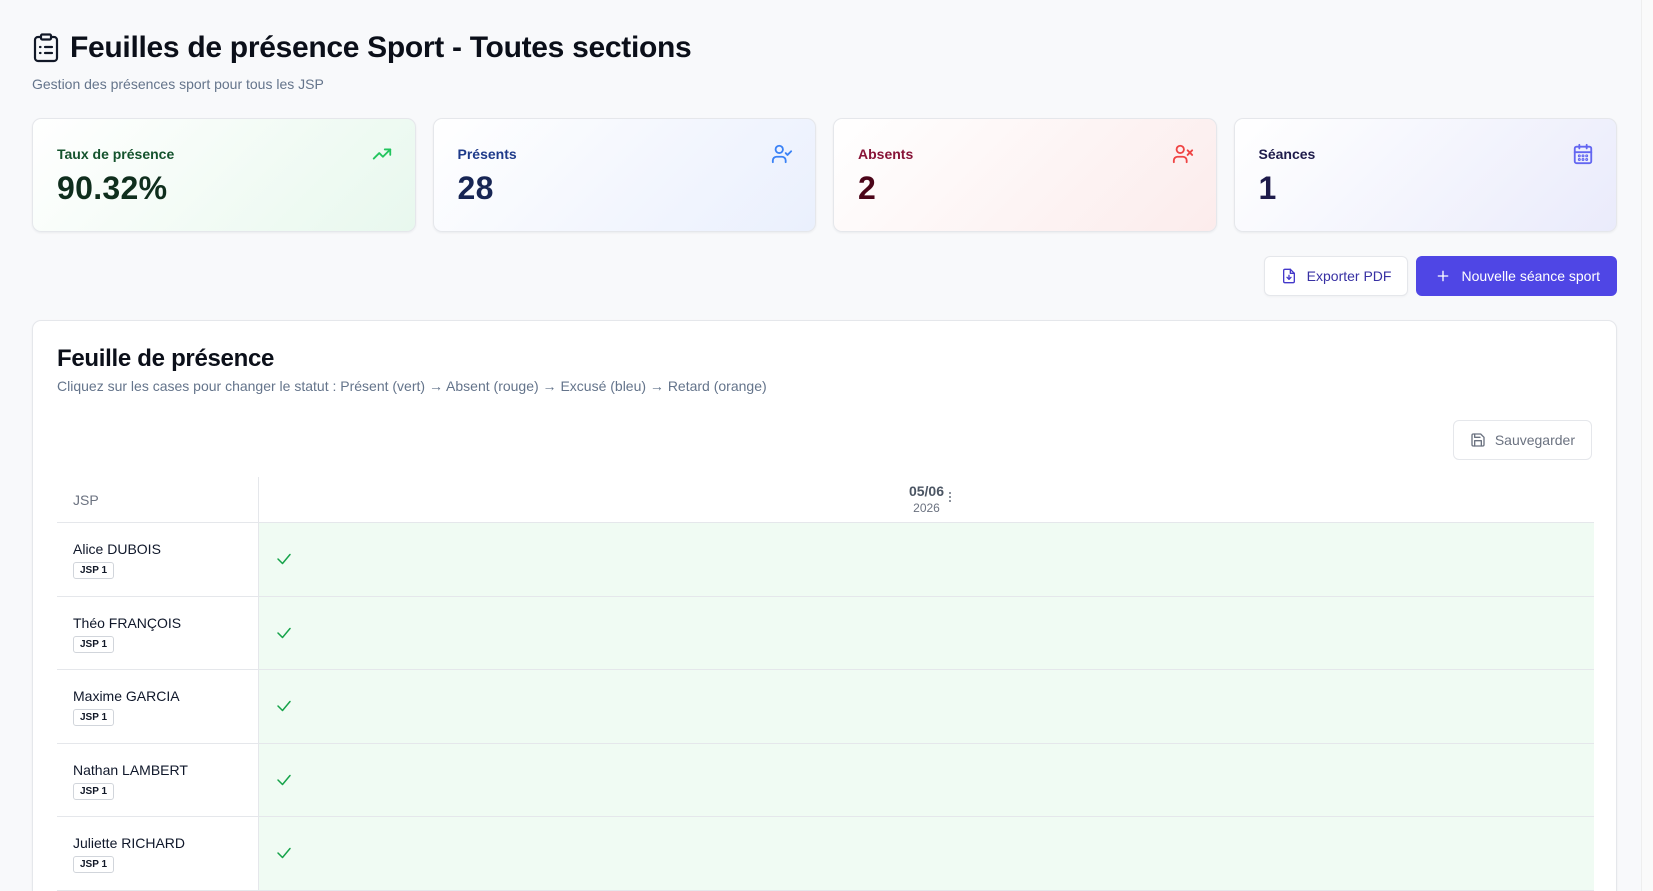 The height and width of the screenshot is (891, 1653). What do you see at coordinates (926, 491) in the screenshot?
I see `session-date: 05/06` at bounding box center [926, 491].